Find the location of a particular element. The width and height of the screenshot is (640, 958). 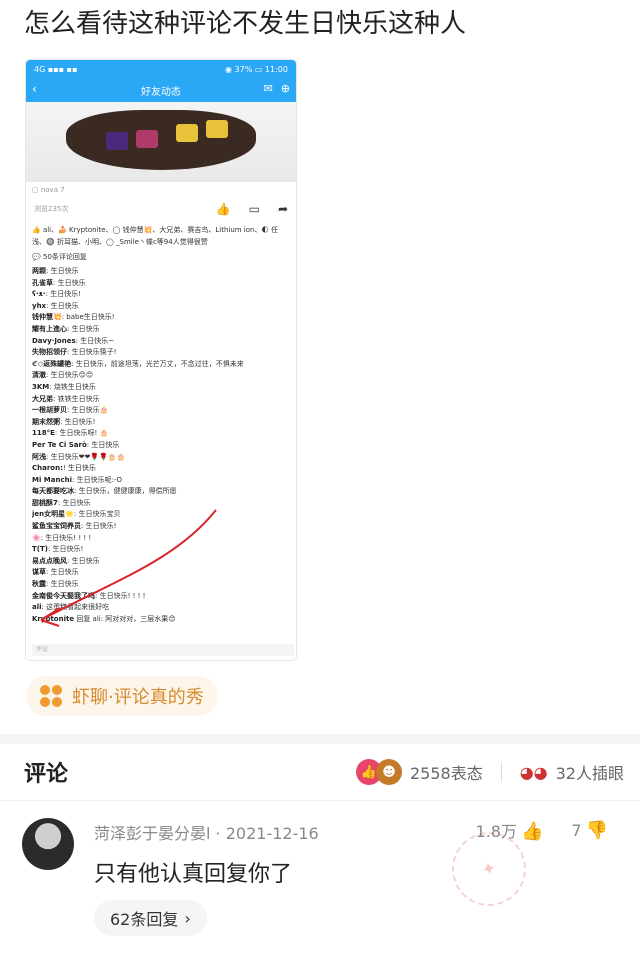

shot-comment-row: Charon:! 生日快乐 is located at coordinates (161, 469).